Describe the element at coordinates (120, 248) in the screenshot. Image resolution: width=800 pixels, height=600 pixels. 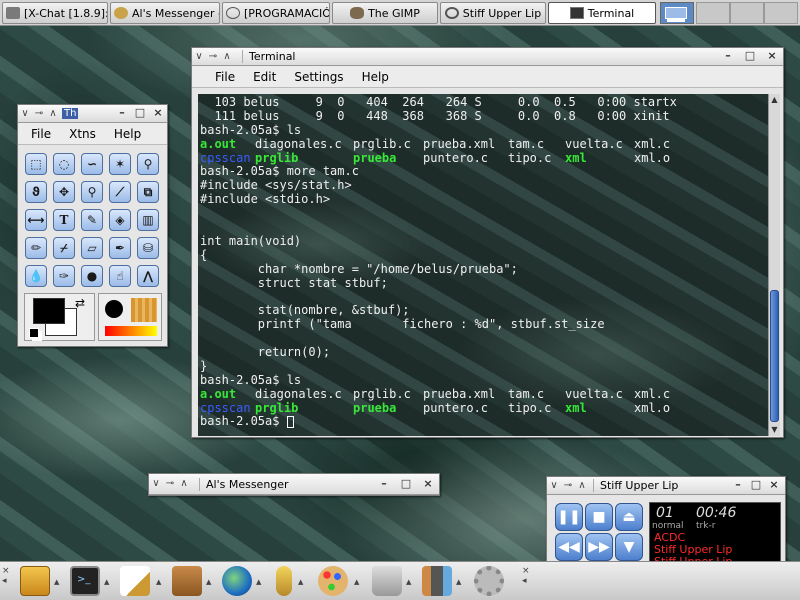
I see `airbrush-icon: ✒` at that location.